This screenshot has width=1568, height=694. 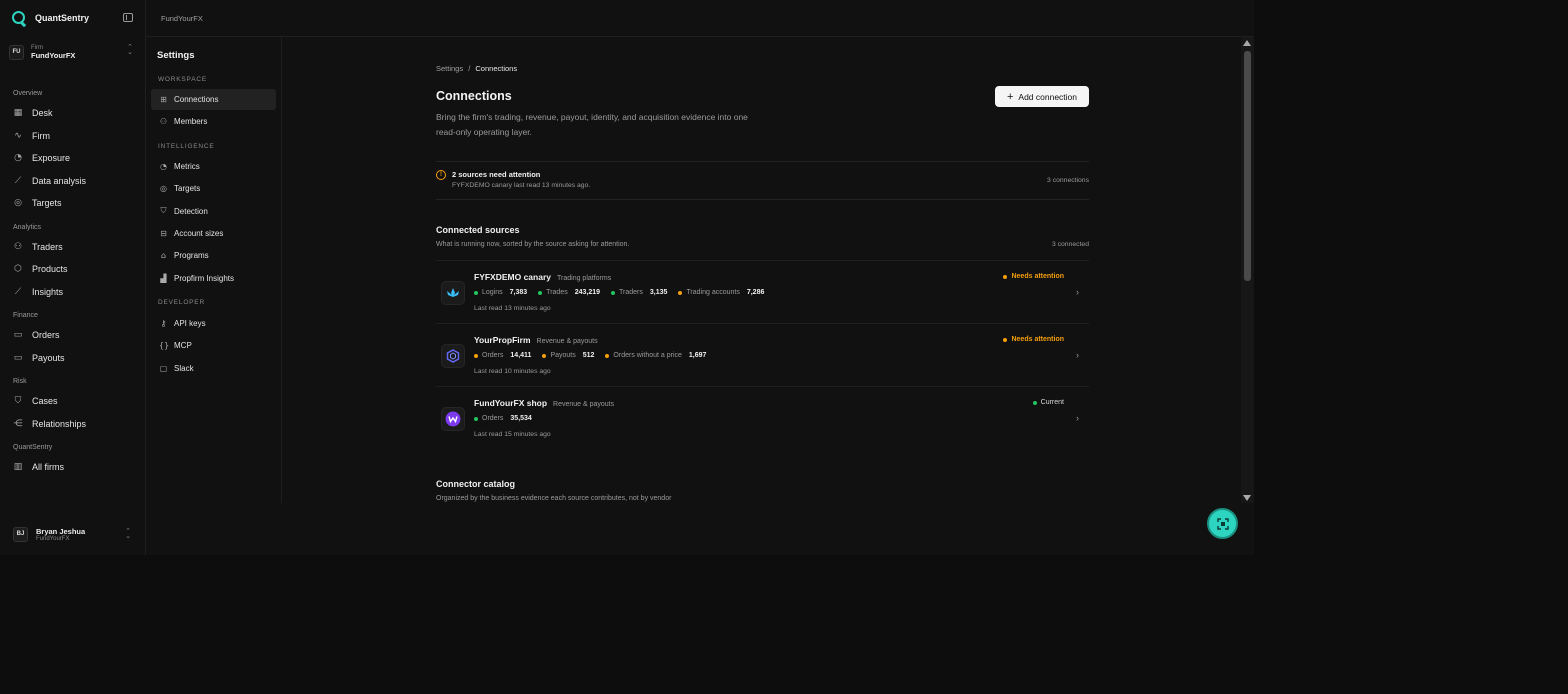 I want to click on firm-switcher-text: Firm FundYourFX, so click(x=53, y=52).